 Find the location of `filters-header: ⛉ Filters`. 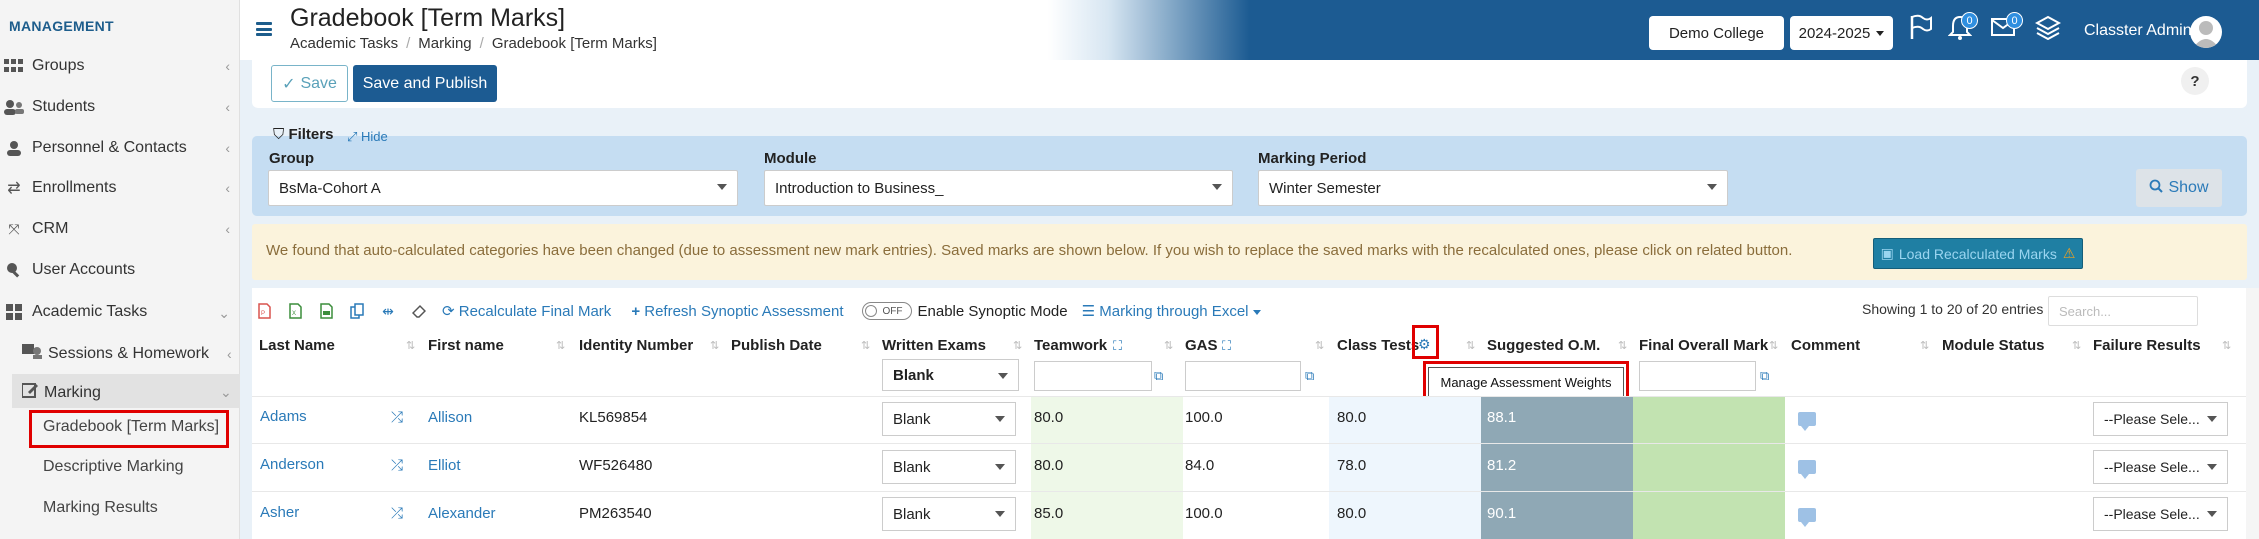

filters-header: ⛉ Filters is located at coordinates (303, 134).